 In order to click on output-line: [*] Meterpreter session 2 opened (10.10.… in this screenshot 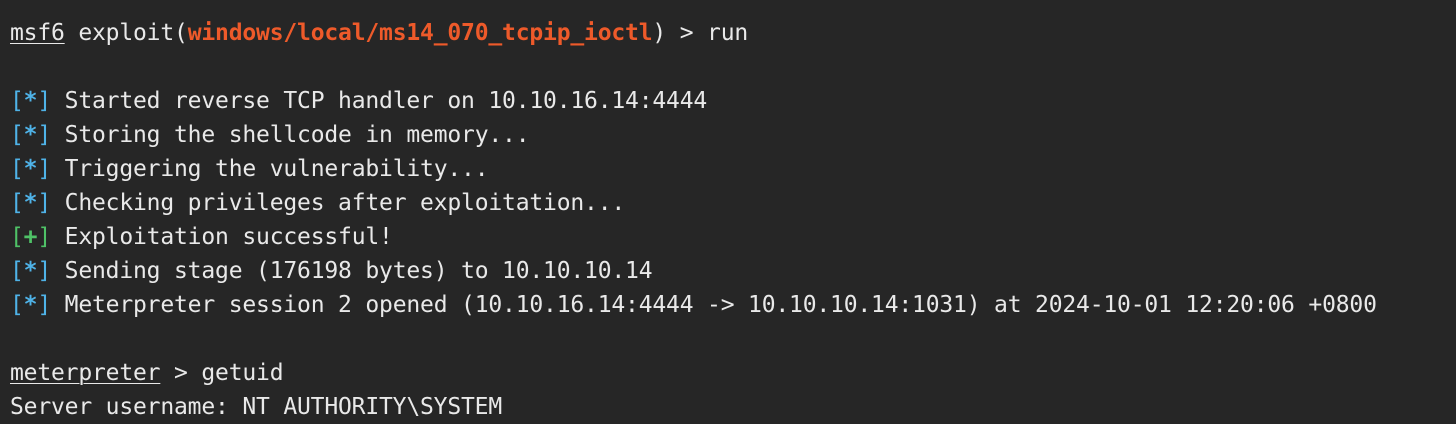, I will do `click(733, 305)`.